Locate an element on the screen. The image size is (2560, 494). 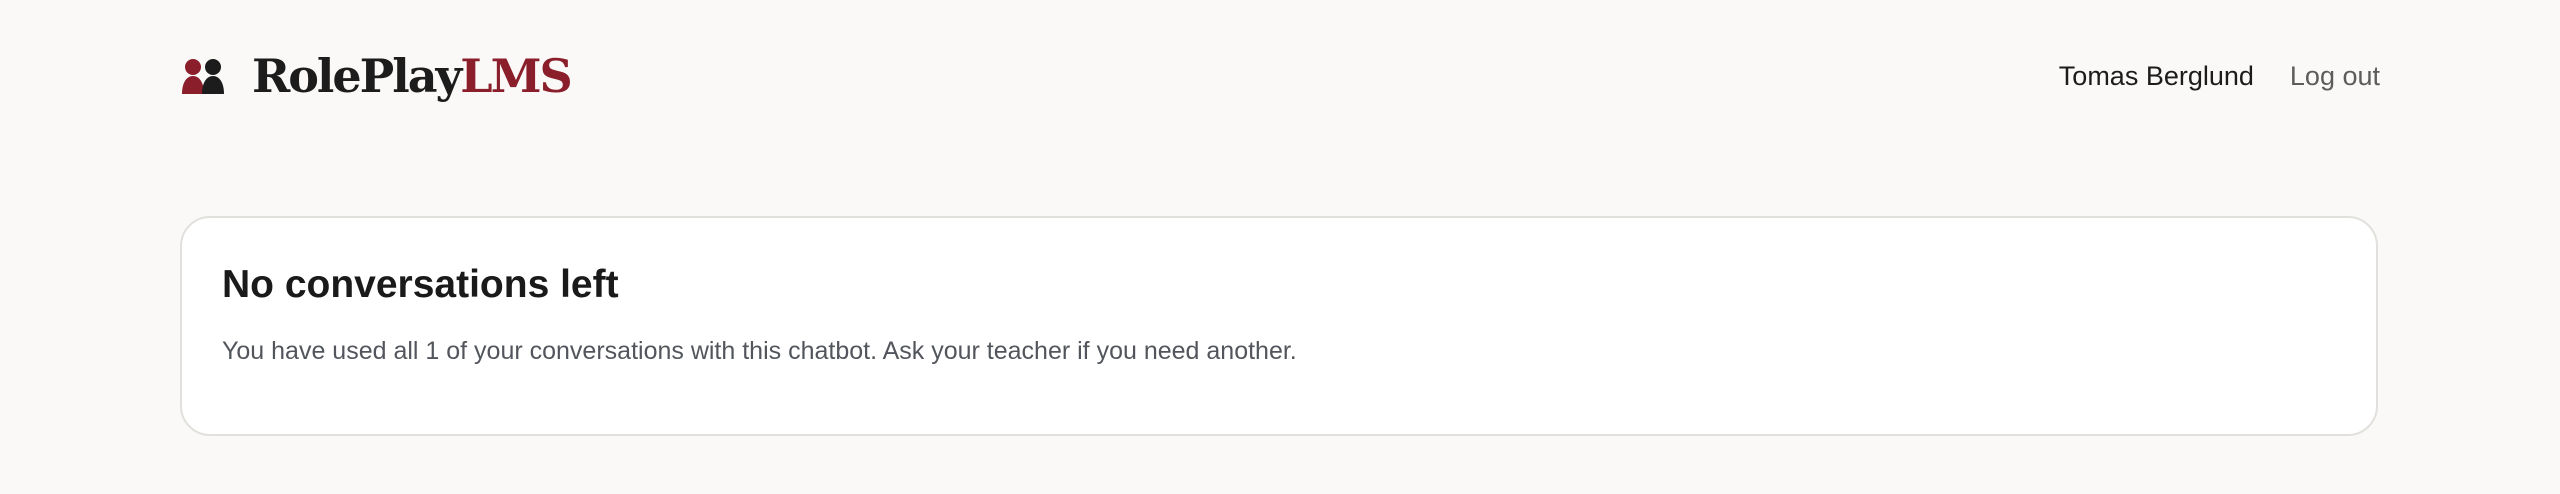
brand-logo-link: RolePlayLMS is located at coordinates (376, 76).